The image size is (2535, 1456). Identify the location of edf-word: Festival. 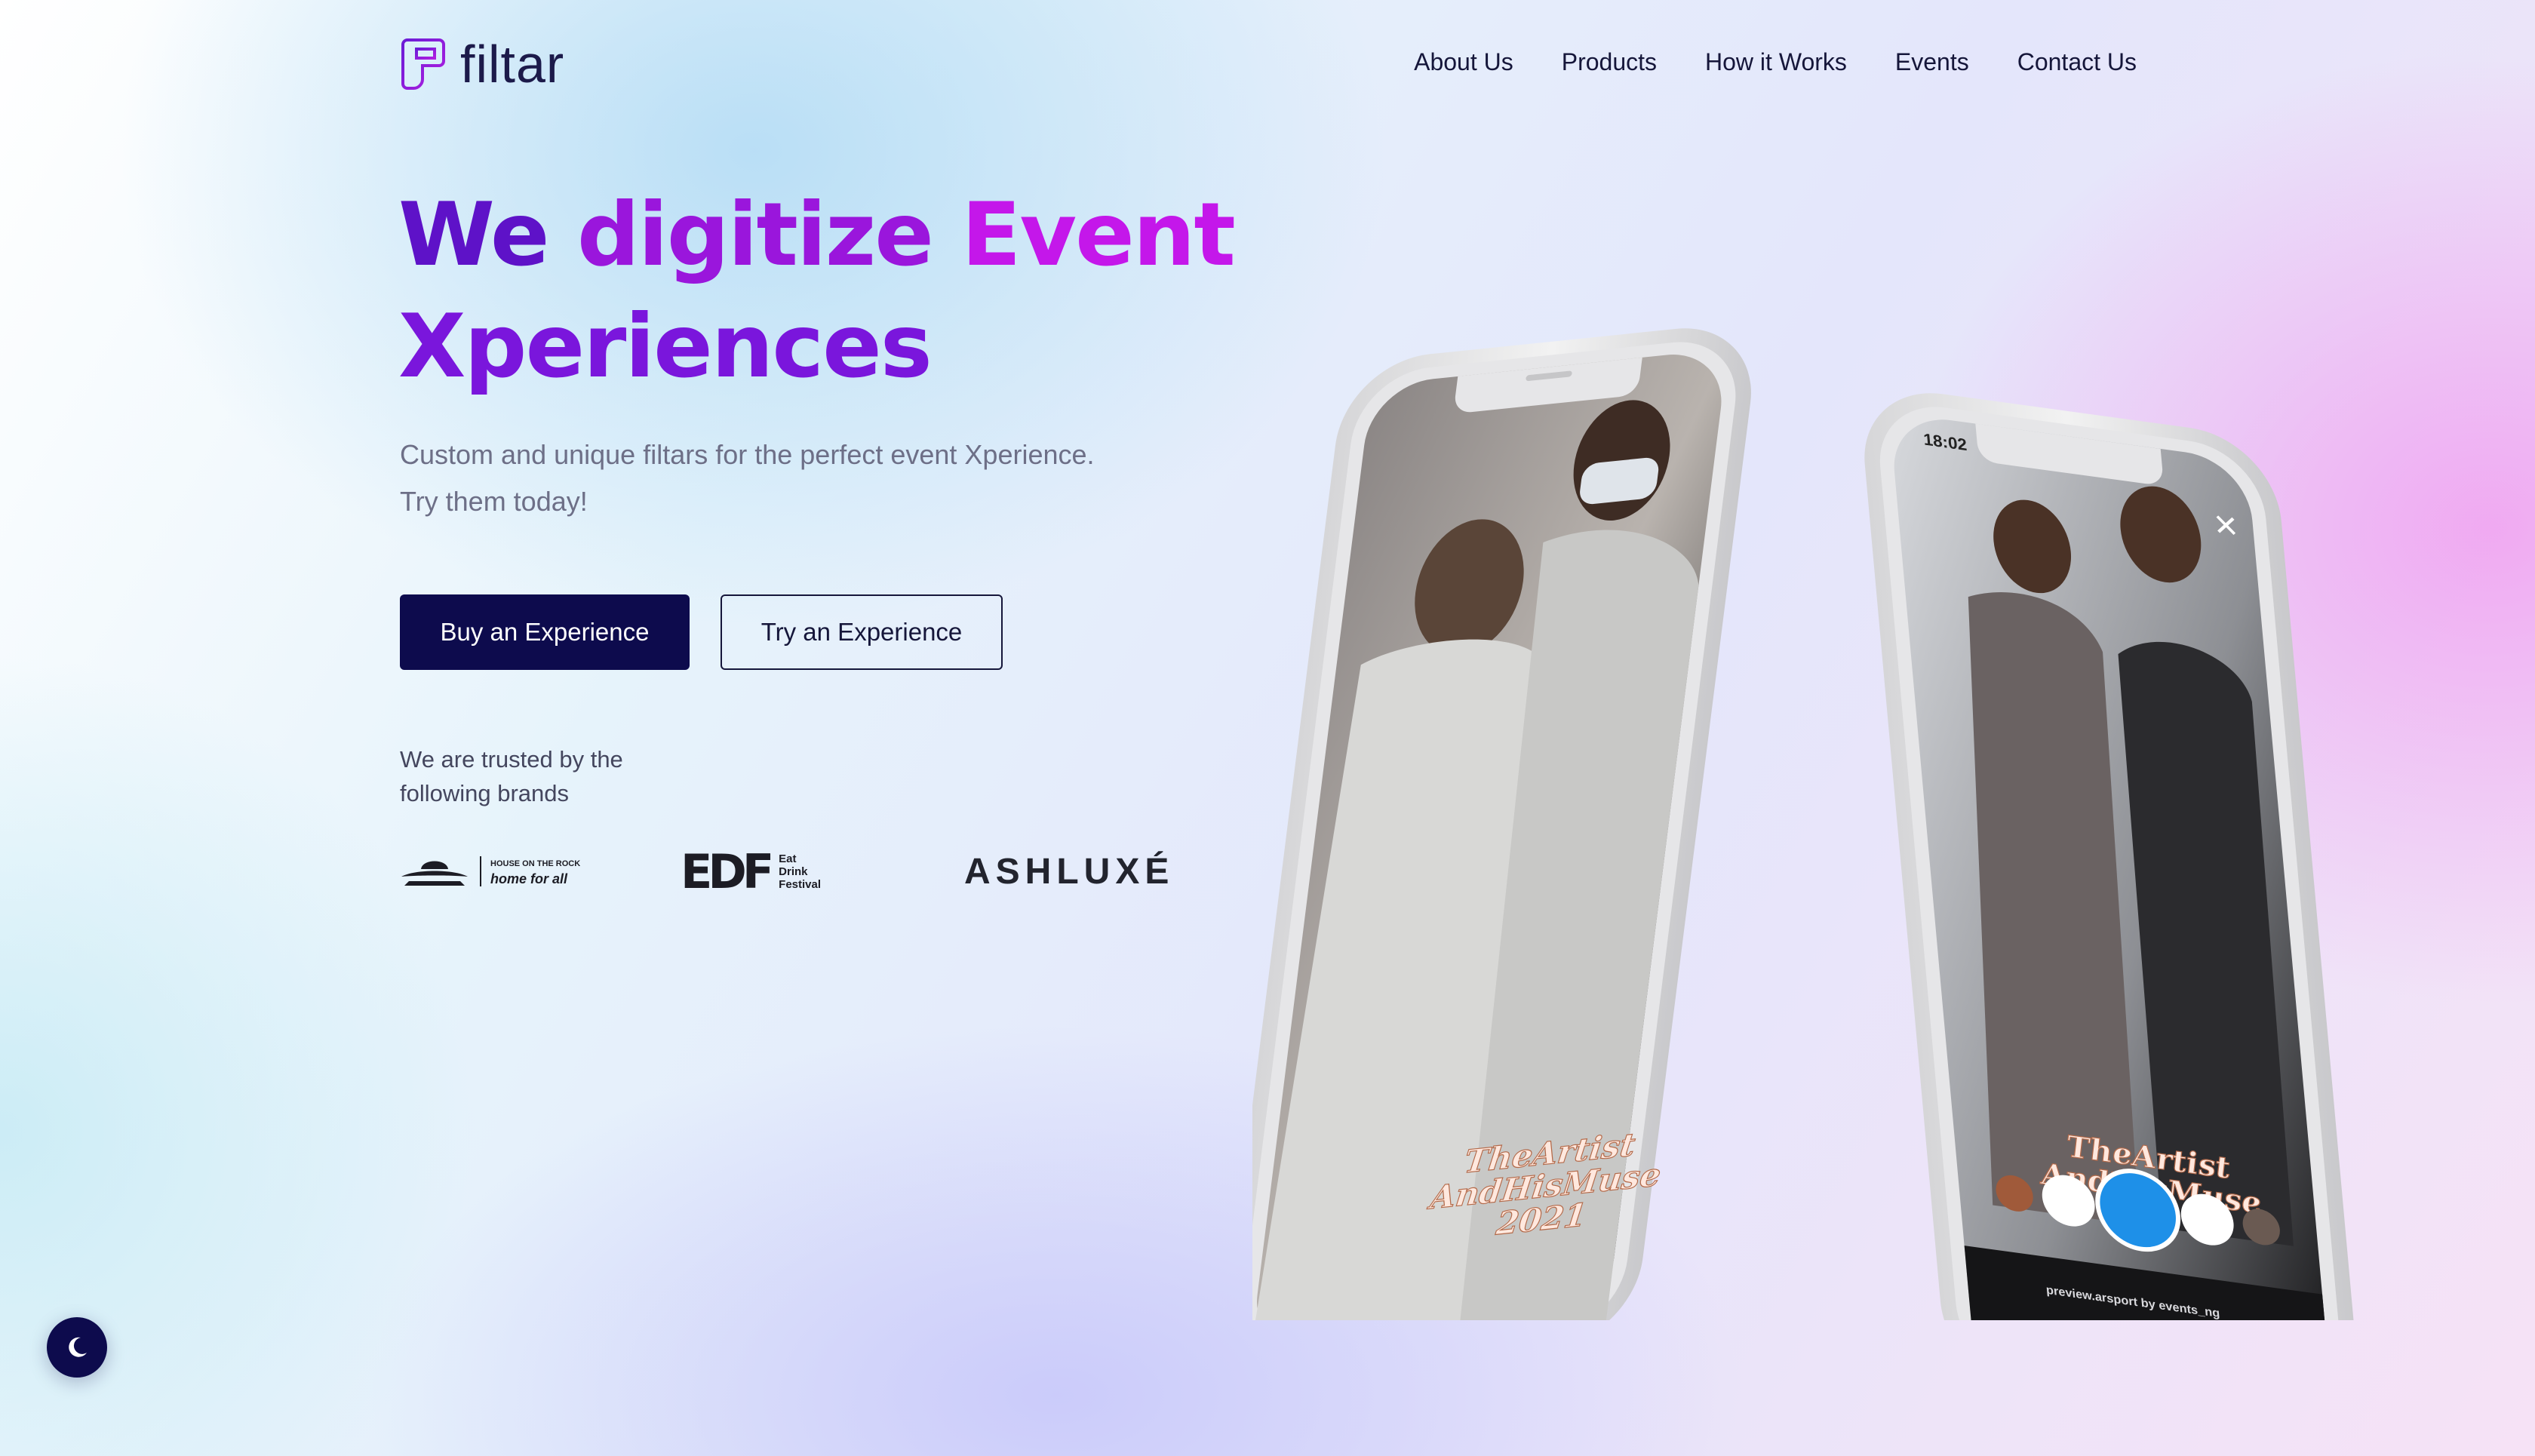
(800, 884).